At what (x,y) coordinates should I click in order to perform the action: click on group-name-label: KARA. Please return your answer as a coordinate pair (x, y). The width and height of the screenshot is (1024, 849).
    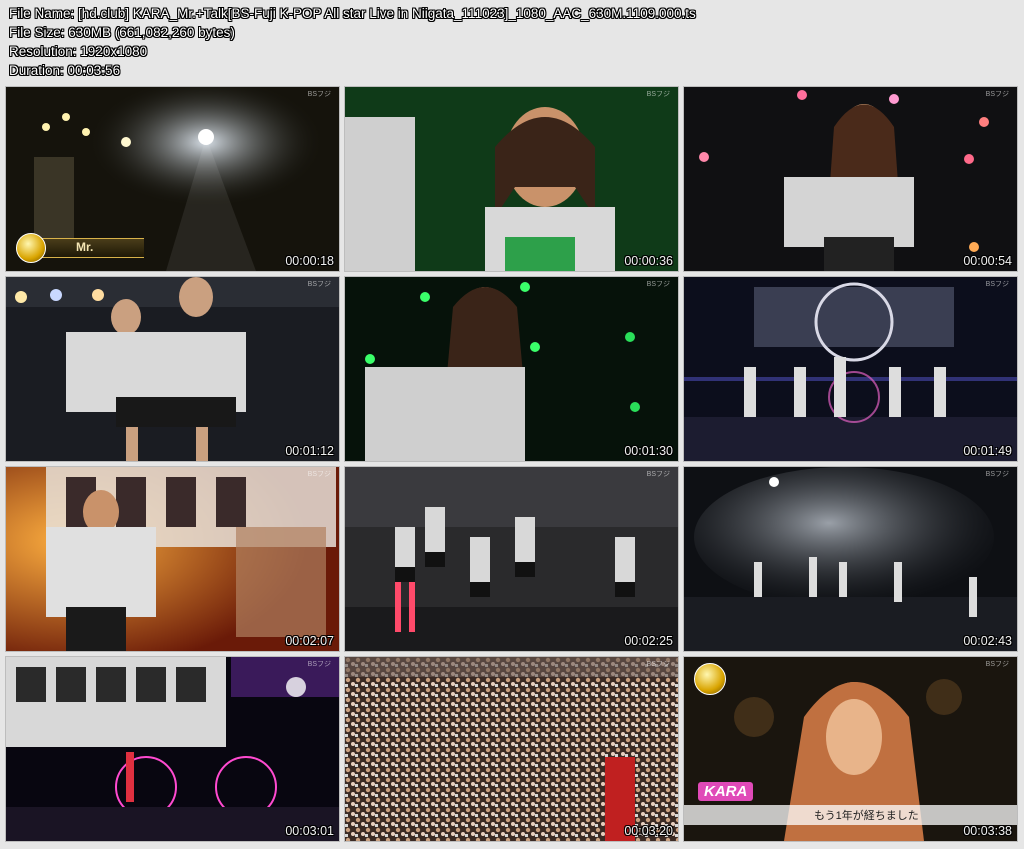
    Looking at the image, I should click on (726, 791).